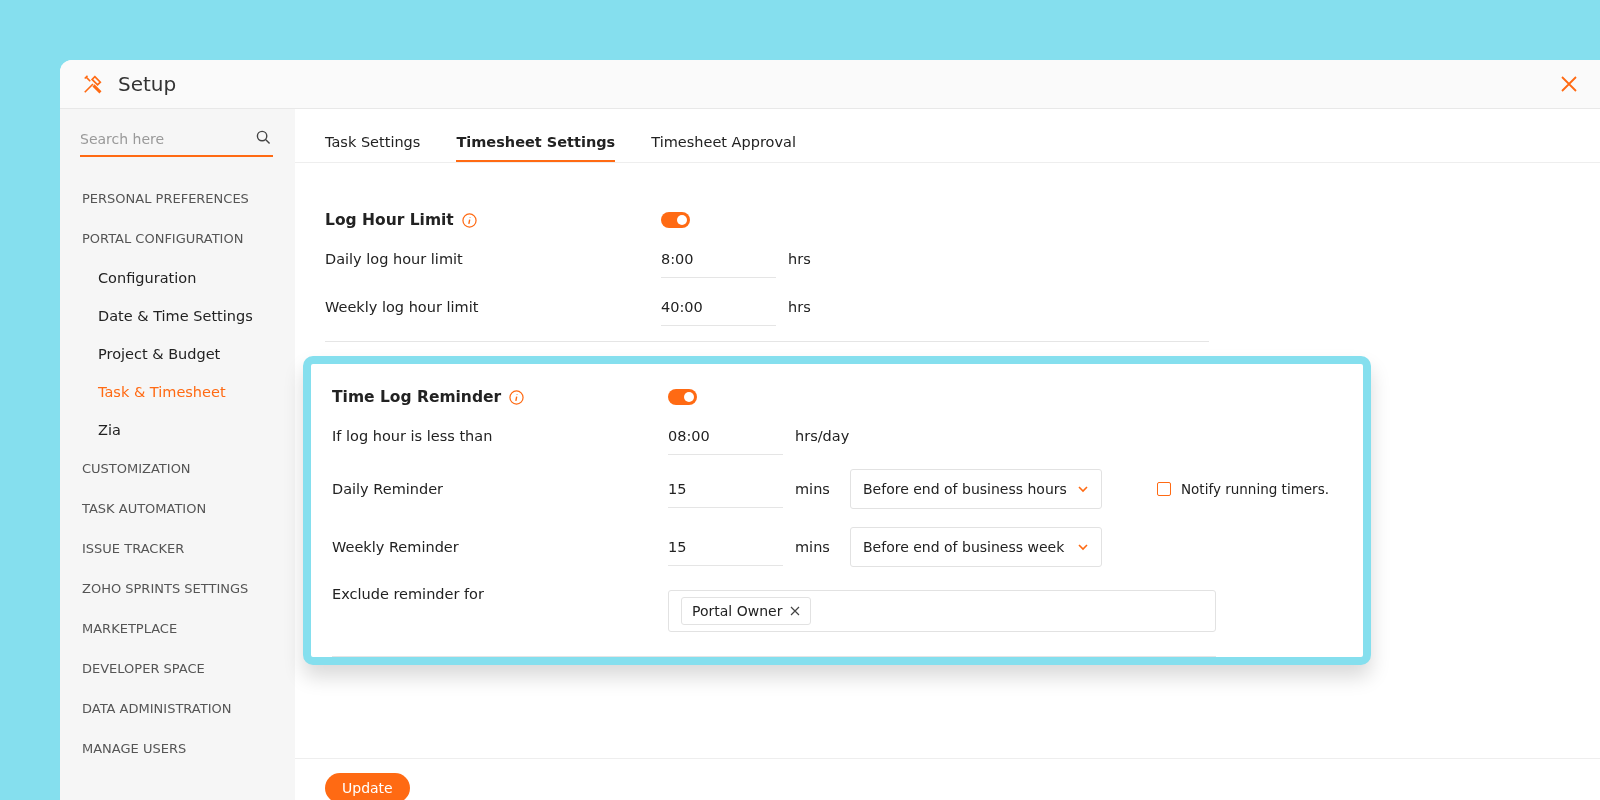 This screenshot has width=1600, height=800. I want to click on sidebar-section: MARKETPLACE, so click(176, 629).